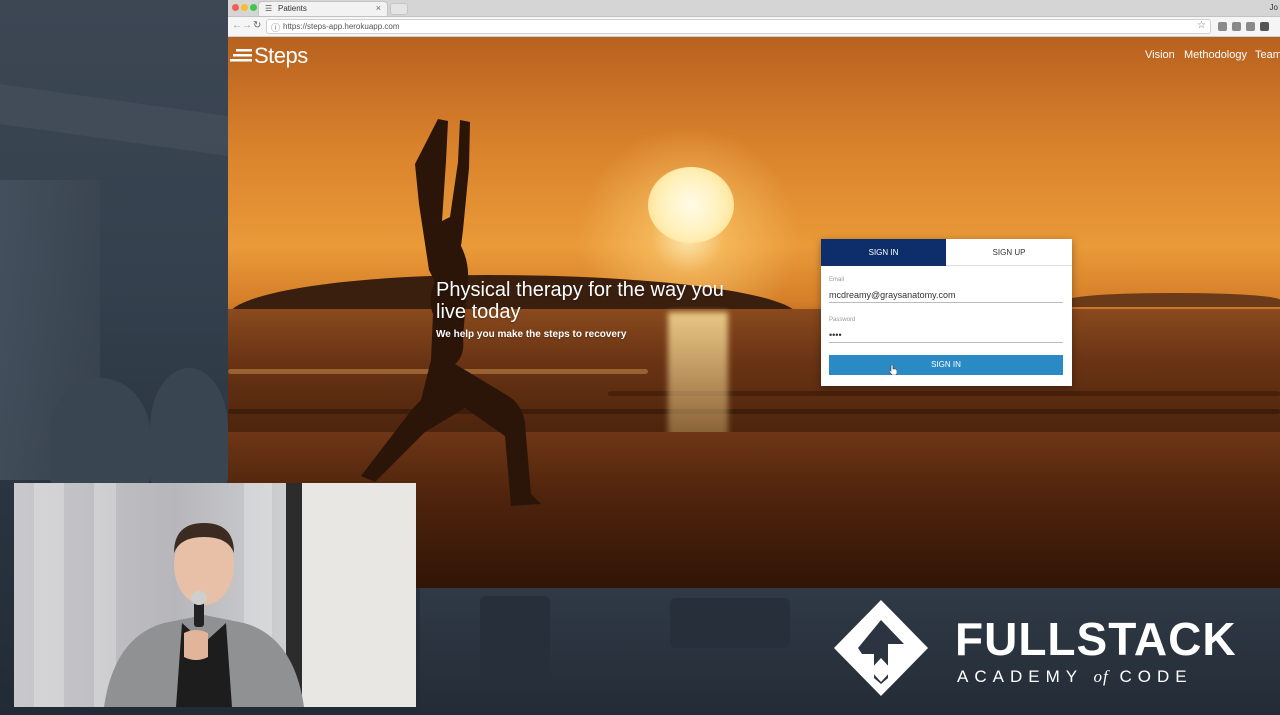 This screenshot has height=715, width=1280. Describe the element at coordinates (253, 7) in the screenshot. I see `maximize-window-button` at that location.